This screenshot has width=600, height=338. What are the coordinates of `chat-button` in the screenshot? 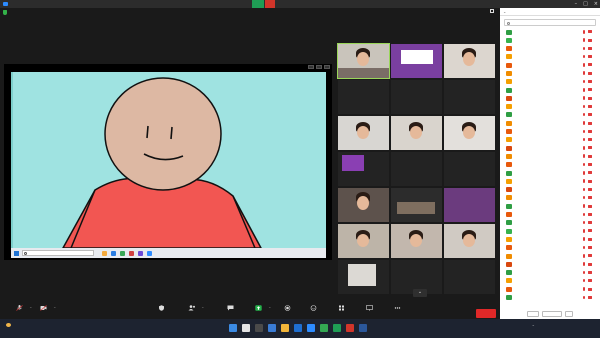 It's located at (230, 311).